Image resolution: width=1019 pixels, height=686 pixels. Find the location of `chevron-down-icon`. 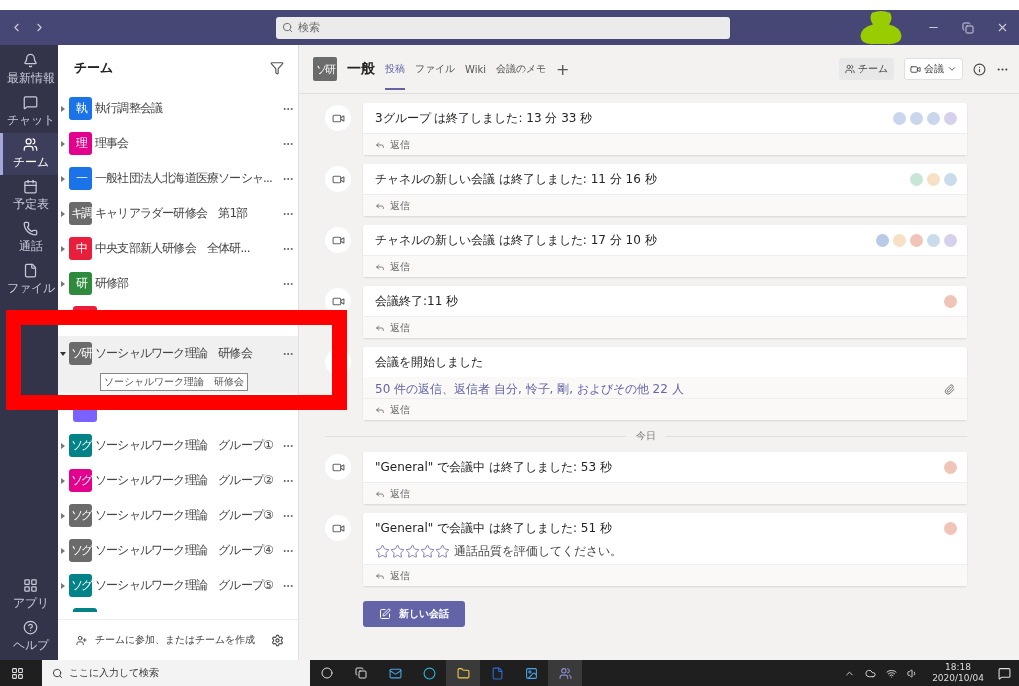

chevron-down-icon is located at coordinates (952, 69).